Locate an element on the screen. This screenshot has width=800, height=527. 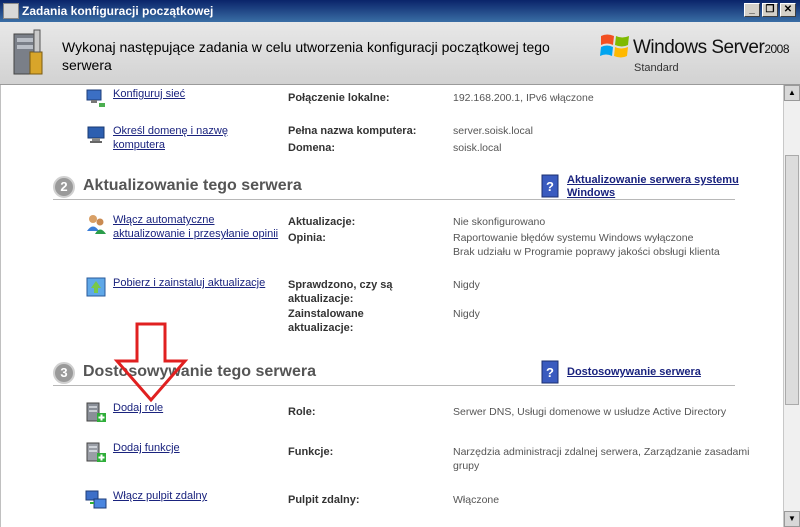
detail-value: 192.168.200.1, IPv6 włączone is located at coordinates (523, 98).